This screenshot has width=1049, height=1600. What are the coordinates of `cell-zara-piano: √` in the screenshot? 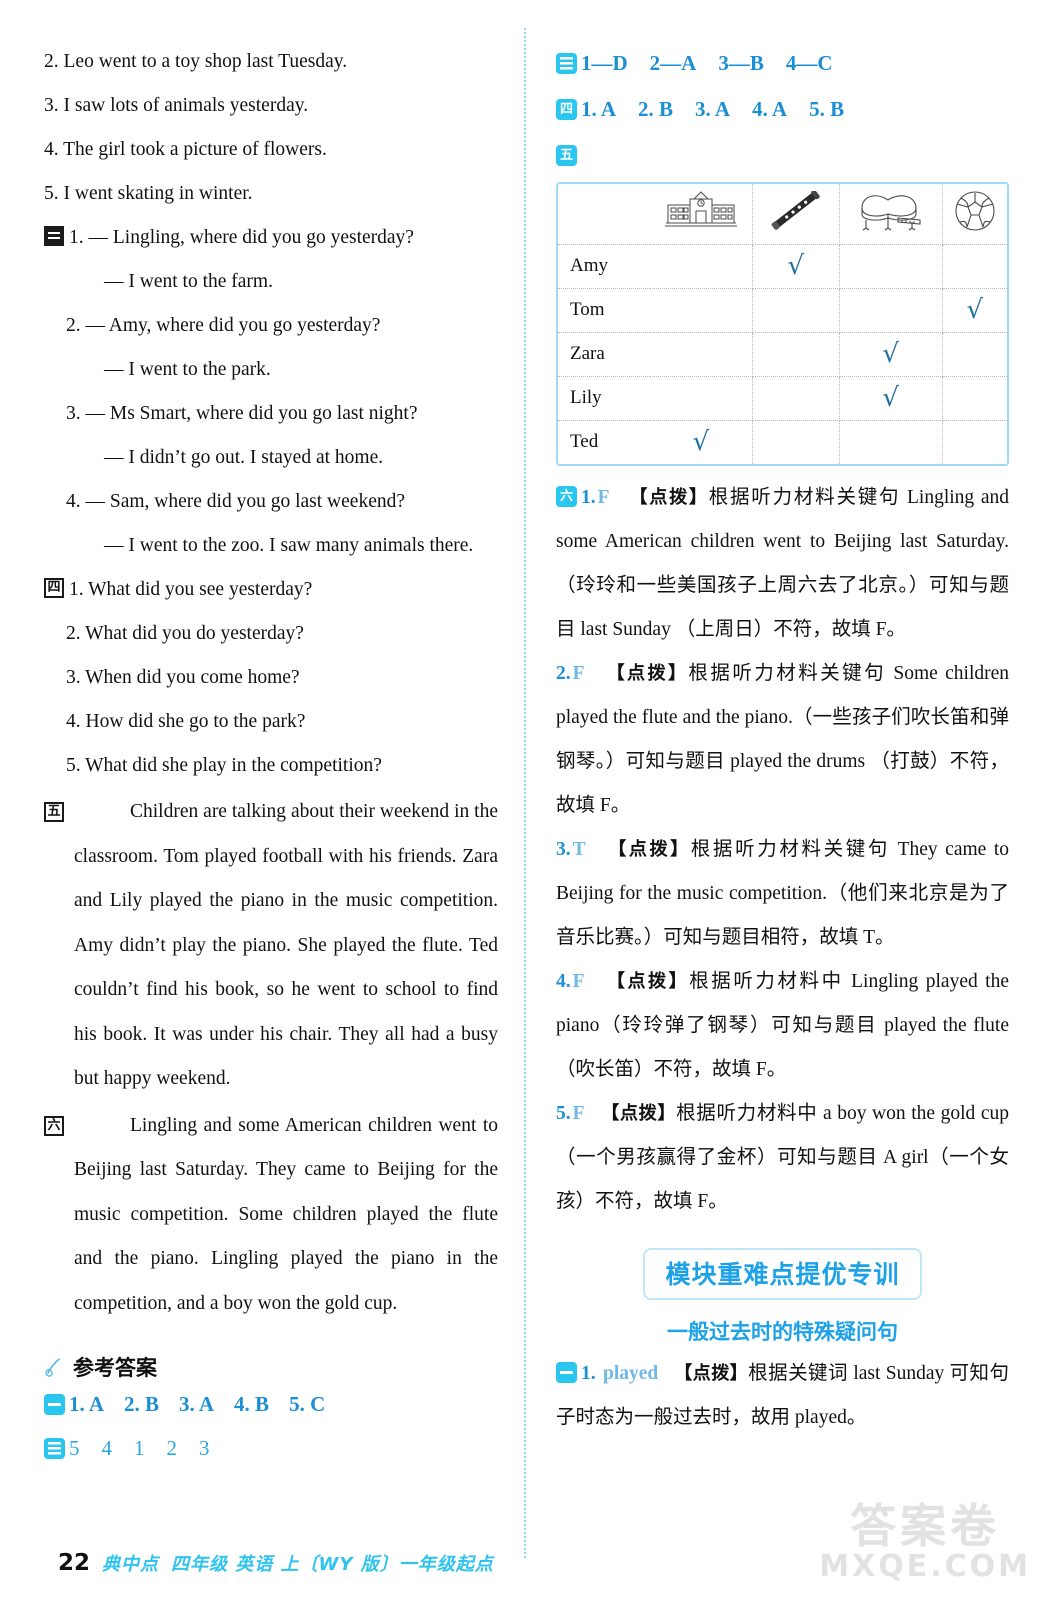 It's located at (891, 354).